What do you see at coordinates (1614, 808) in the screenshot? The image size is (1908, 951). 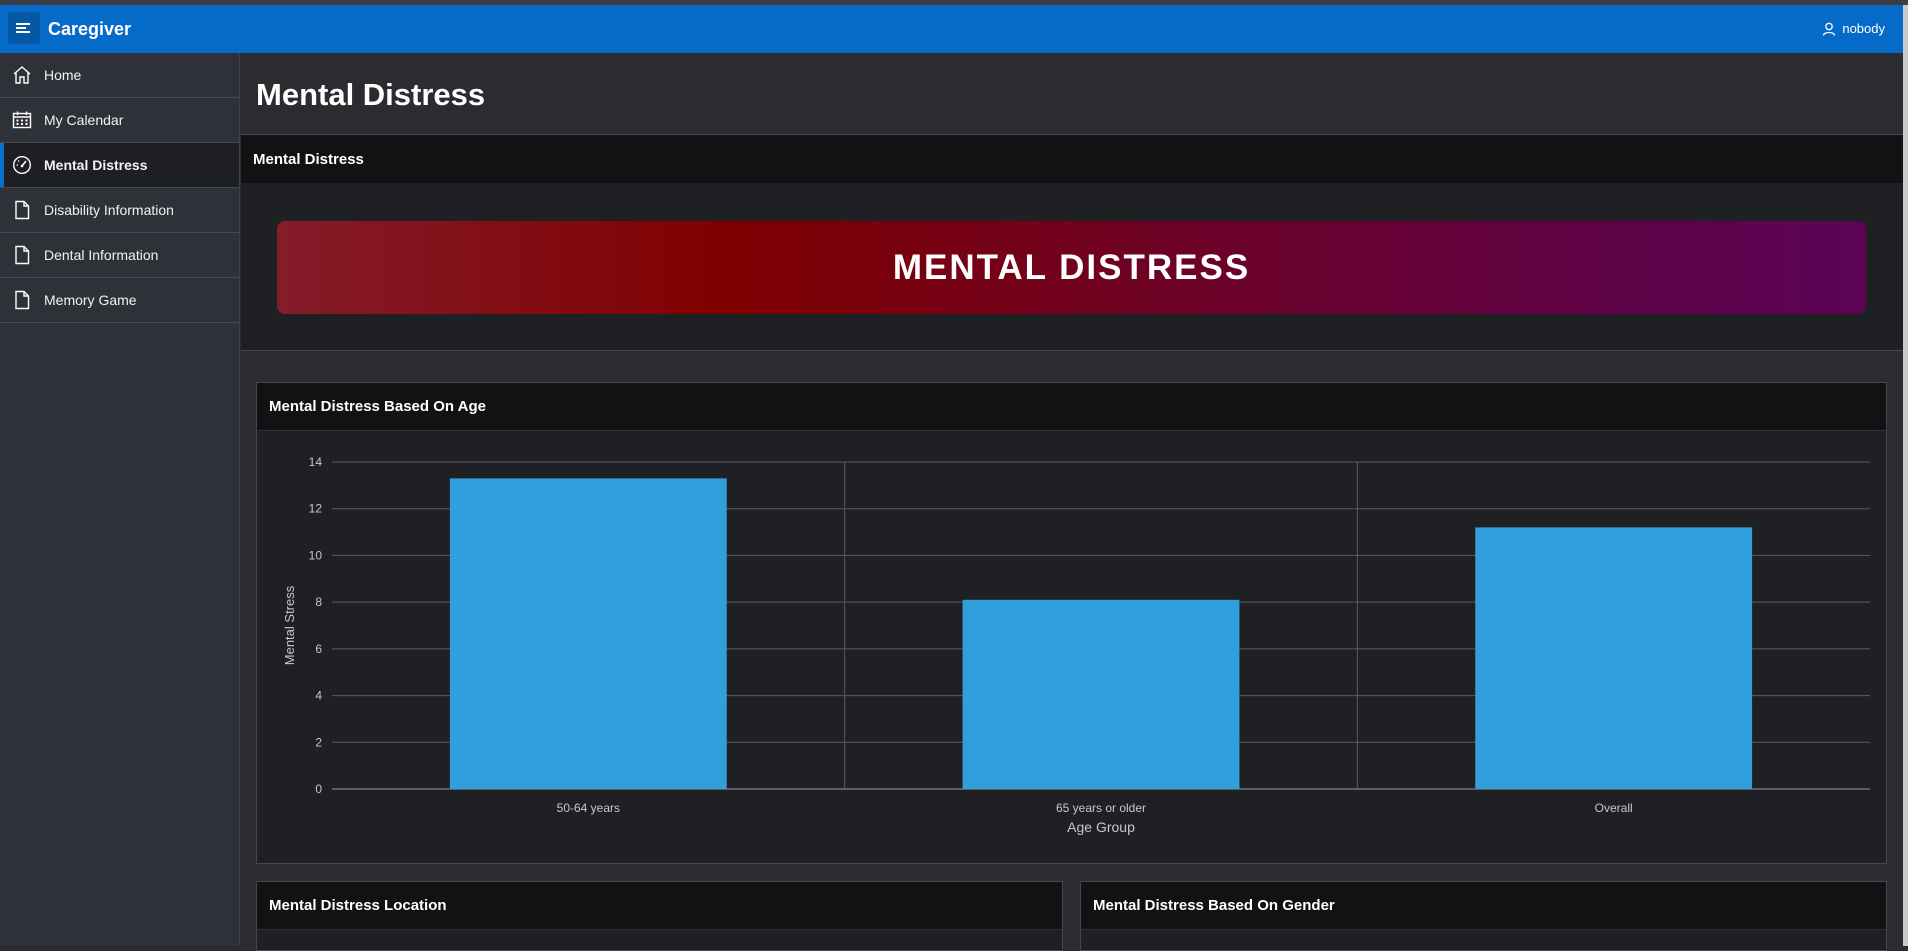 I see `x-tick-label: Overall` at bounding box center [1614, 808].